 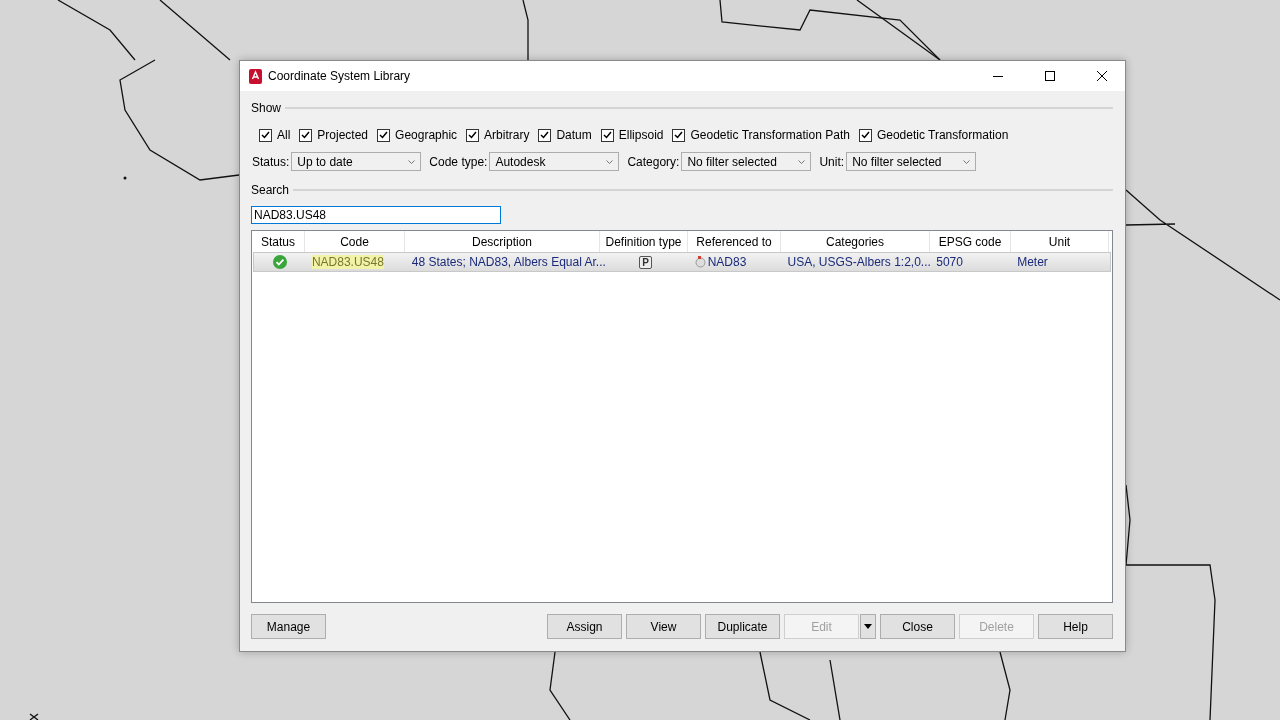 I want to click on dialog-button: Manage, so click(x=288, y=626).